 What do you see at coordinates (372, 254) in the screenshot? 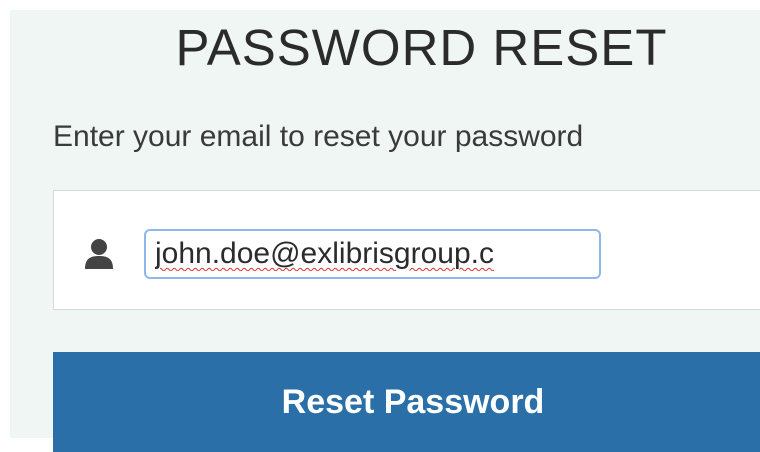
I see `email-input` at bounding box center [372, 254].